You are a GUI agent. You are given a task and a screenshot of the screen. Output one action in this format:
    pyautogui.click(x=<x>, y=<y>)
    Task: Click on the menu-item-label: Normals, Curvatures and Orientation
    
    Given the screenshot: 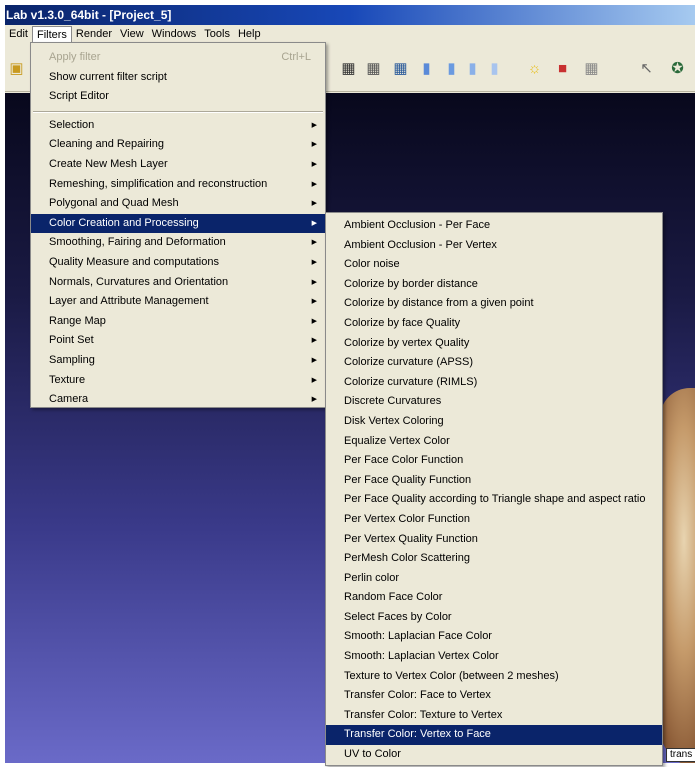 What is the action you would take?
    pyautogui.click(x=139, y=281)
    